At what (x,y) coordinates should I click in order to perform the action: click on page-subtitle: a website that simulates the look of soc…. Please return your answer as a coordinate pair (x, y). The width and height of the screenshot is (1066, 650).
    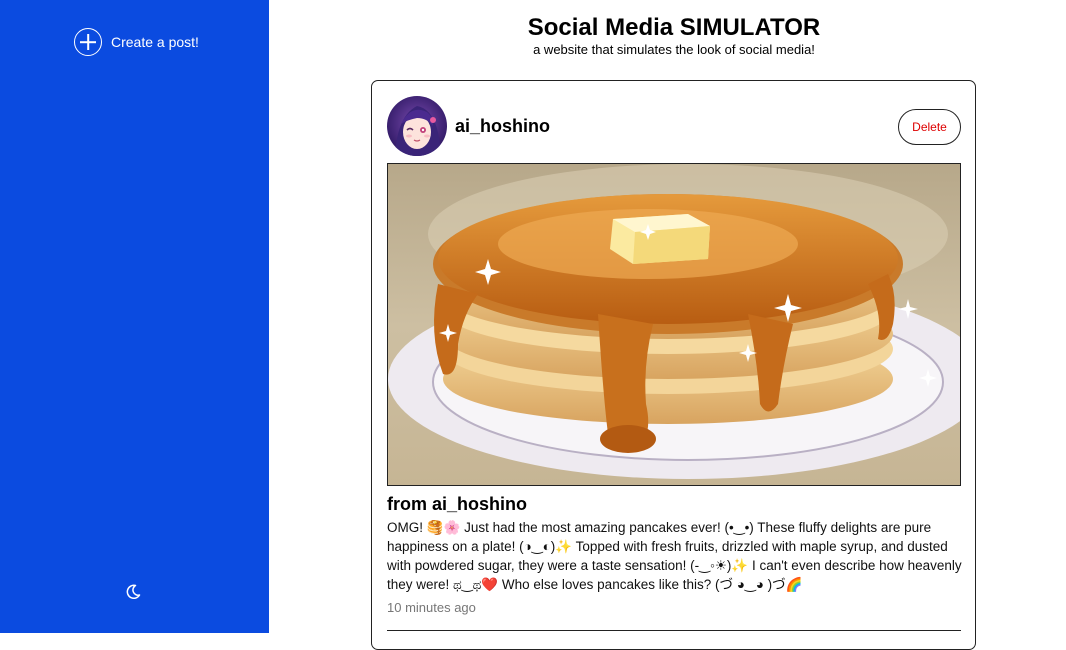
    Looking at the image, I should click on (674, 49).